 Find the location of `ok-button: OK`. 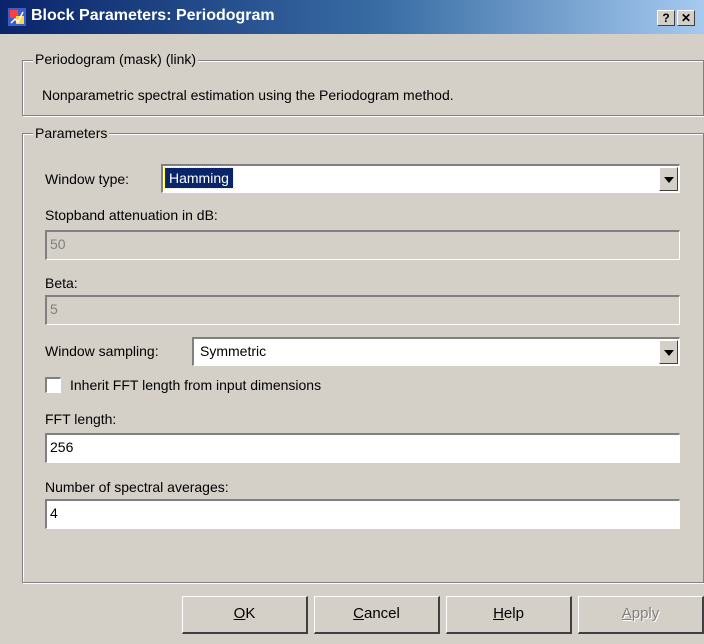

ok-button: OK is located at coordinates (245, 615).